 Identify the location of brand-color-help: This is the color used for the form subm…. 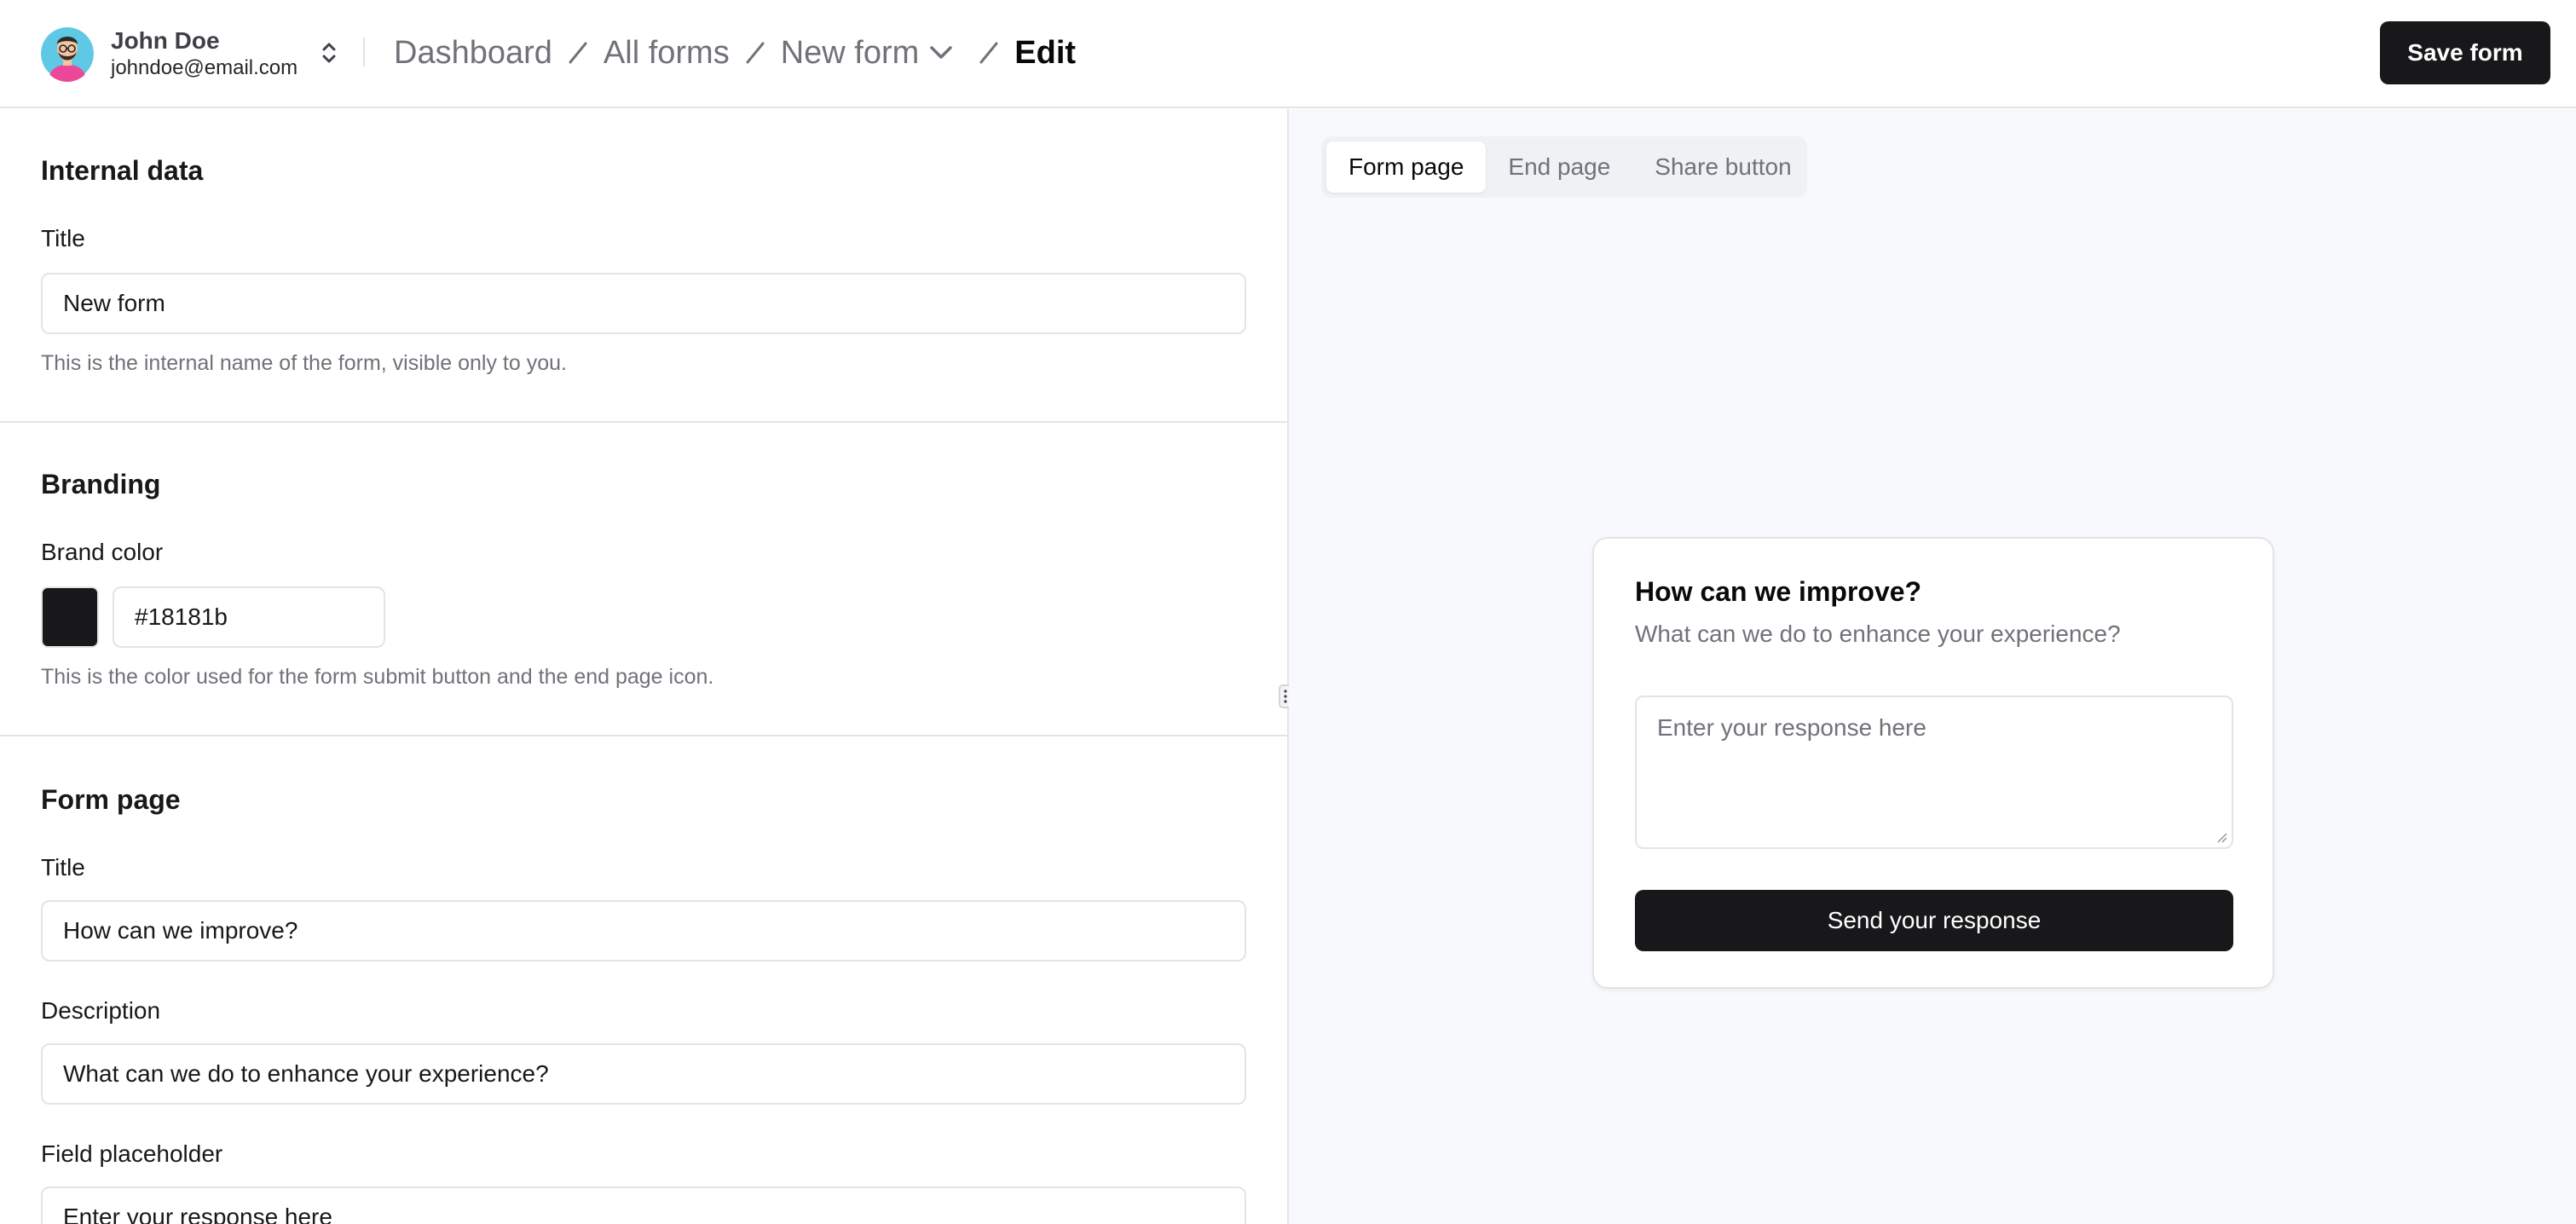
(377, 677).